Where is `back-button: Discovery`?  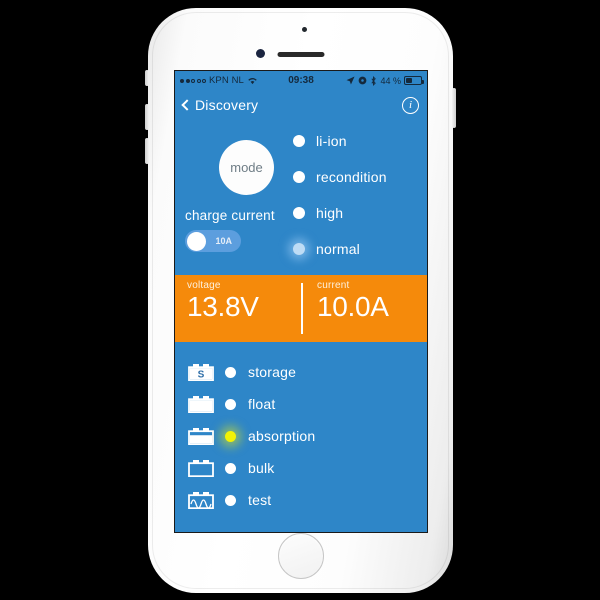 back-button: Discovery is located at coordinates (220, 105).